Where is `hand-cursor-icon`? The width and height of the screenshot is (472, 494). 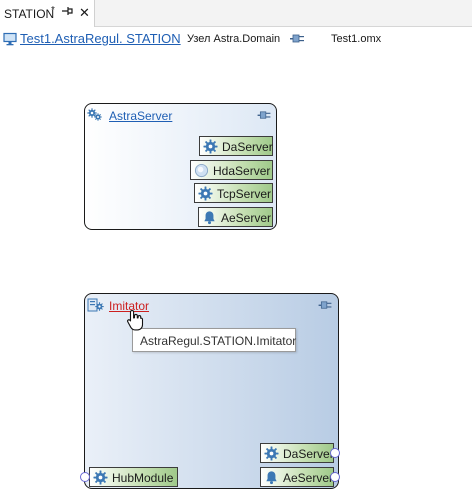 hand-cursor-icon is located at coordinates (135, 320).